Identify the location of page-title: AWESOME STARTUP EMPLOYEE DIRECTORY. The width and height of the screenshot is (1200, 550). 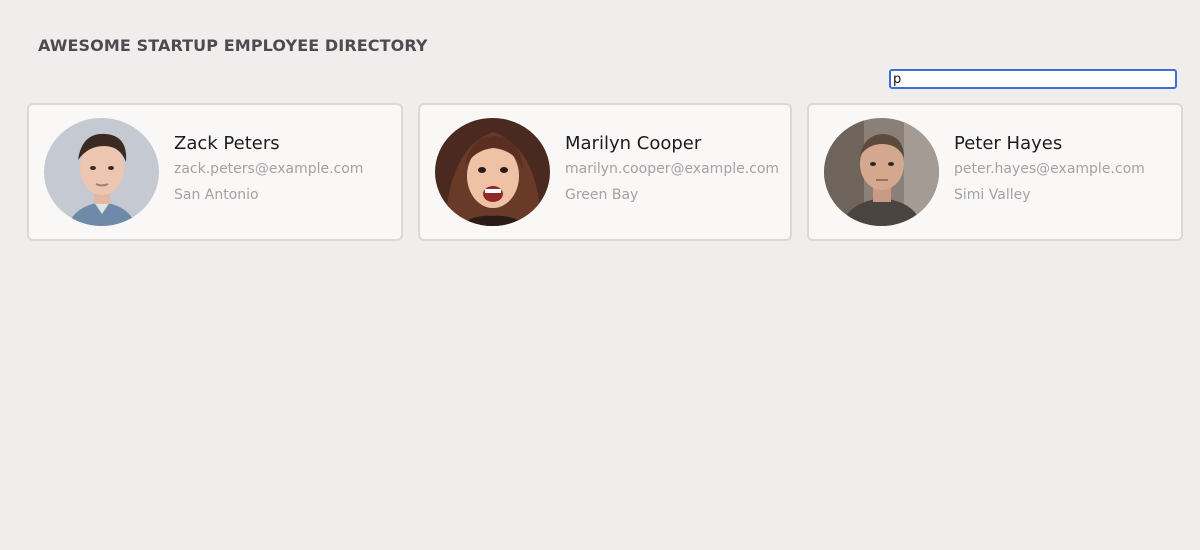
(233, 45).